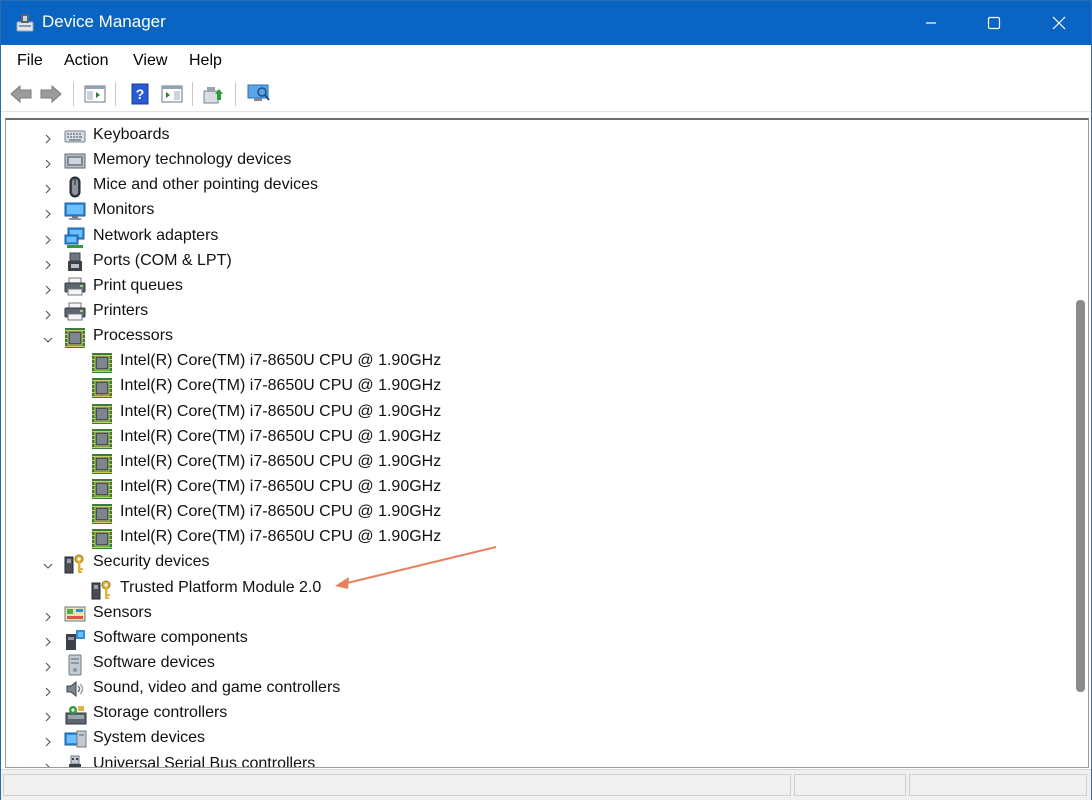 The image size is (1092, 800). Describe the element at coordinates (538, 760) in the screenshot. I see `tree-category-row: Universal Serial Bus controllers` at that location.